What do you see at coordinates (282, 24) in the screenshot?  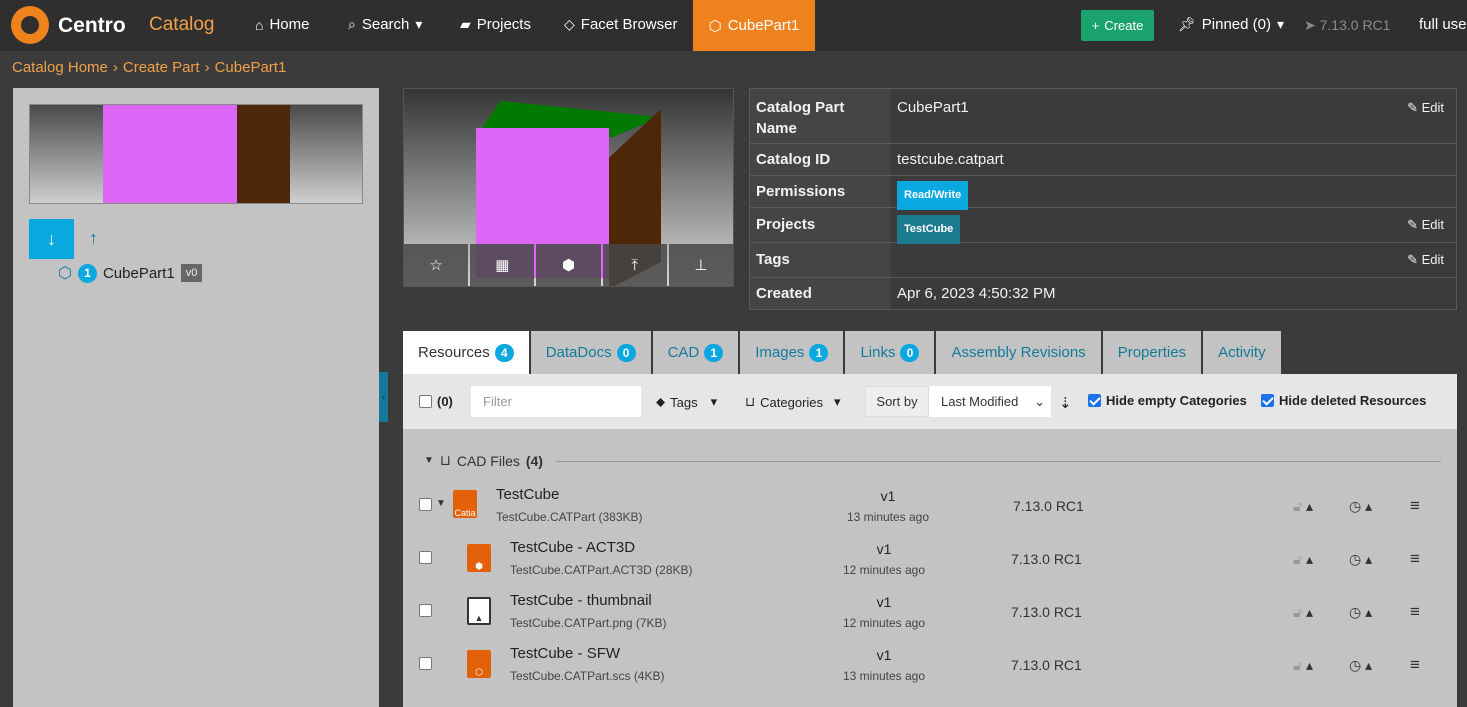 I see `nav-home: ⌂ Home` at bounding box center [282, 24].